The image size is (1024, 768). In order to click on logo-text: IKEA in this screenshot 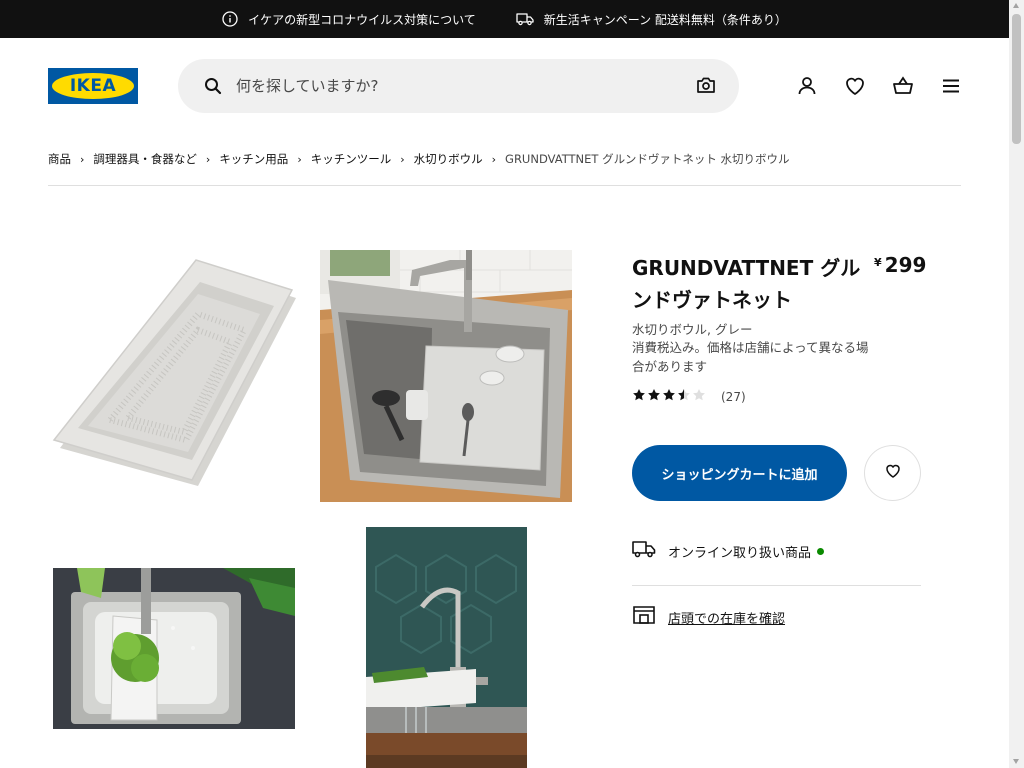, I will do `click(93, 86)`.